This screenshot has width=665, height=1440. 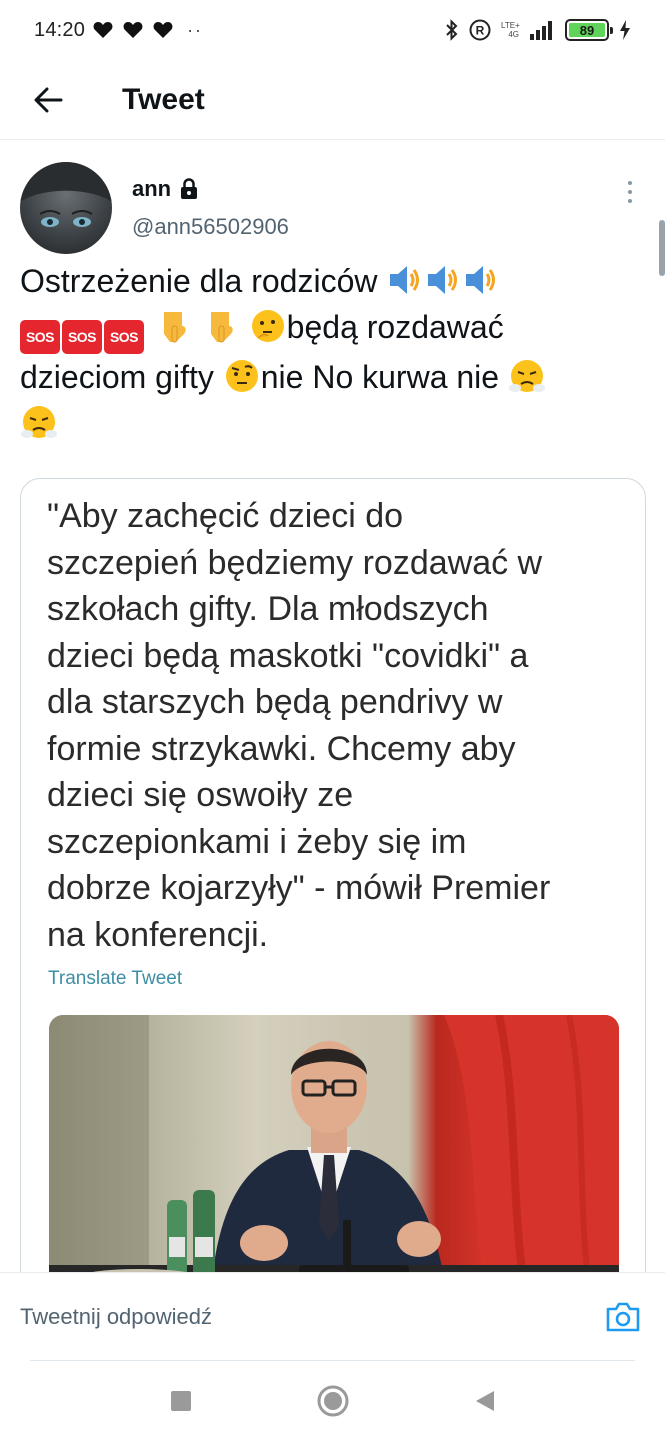 What do you see at coordinates (332, 1316) in the screenshot?
I see `reply-composer: Tweetnij odpowiedź` at bounding box center [332, 1316].